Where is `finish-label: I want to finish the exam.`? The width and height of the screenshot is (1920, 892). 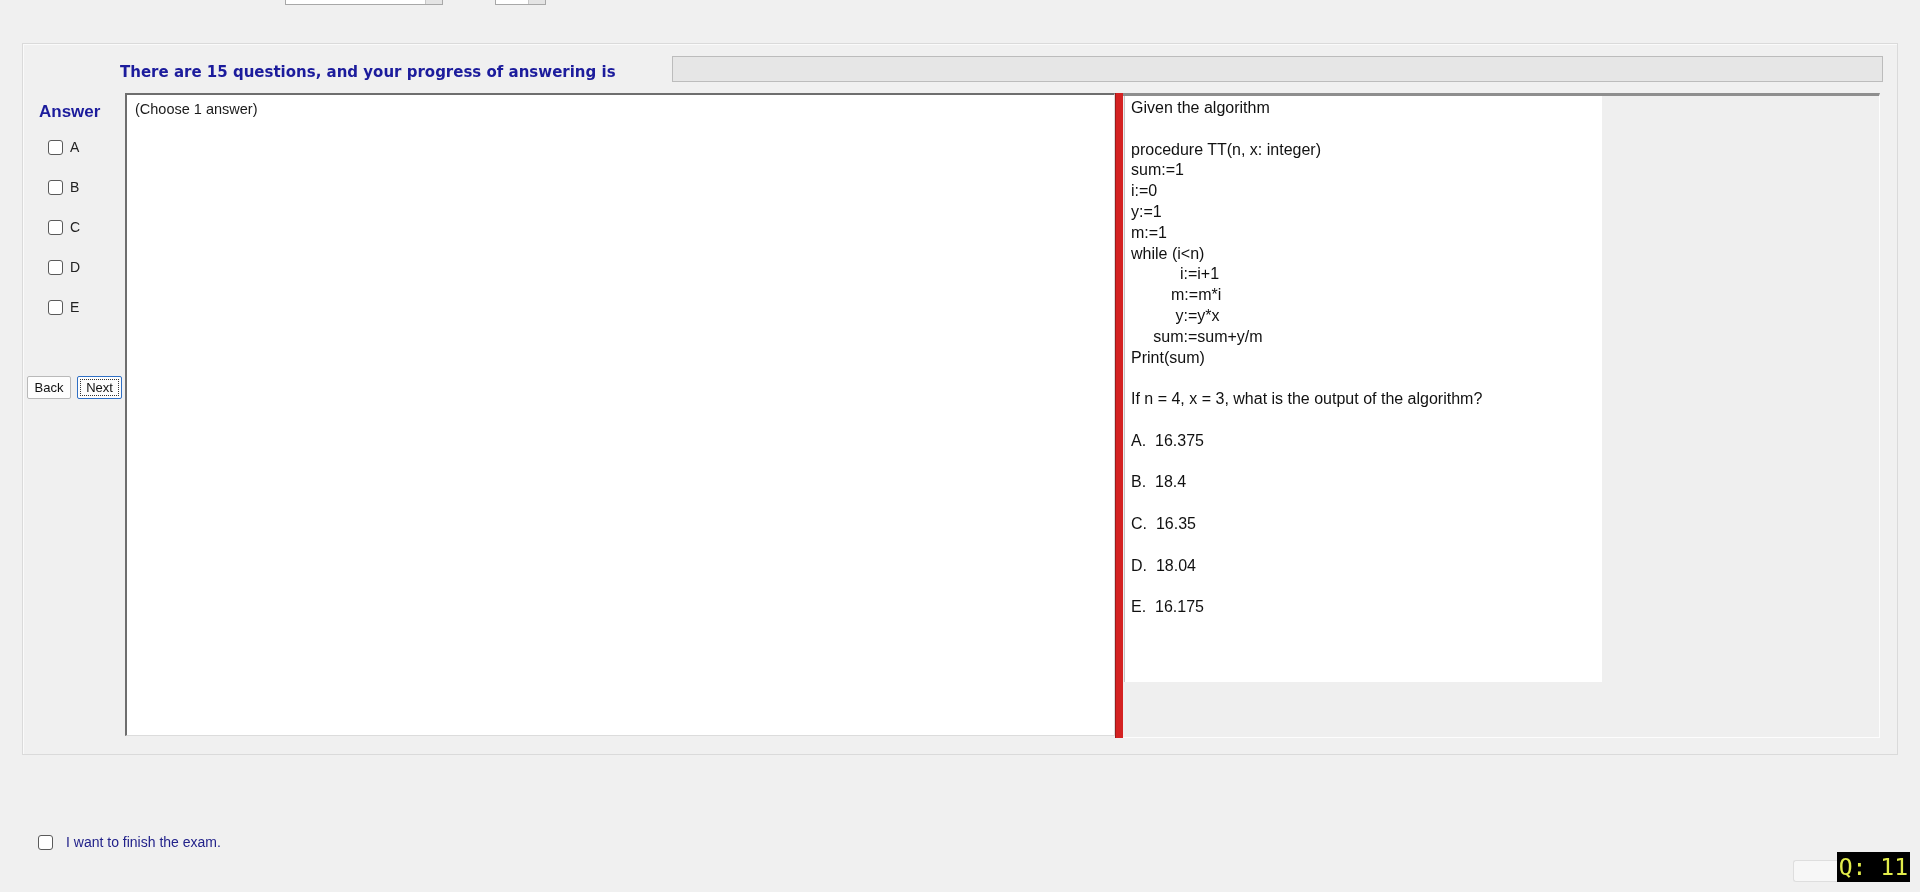 finish-label: I want to finish the exam. is located at coordinates (143, 842).